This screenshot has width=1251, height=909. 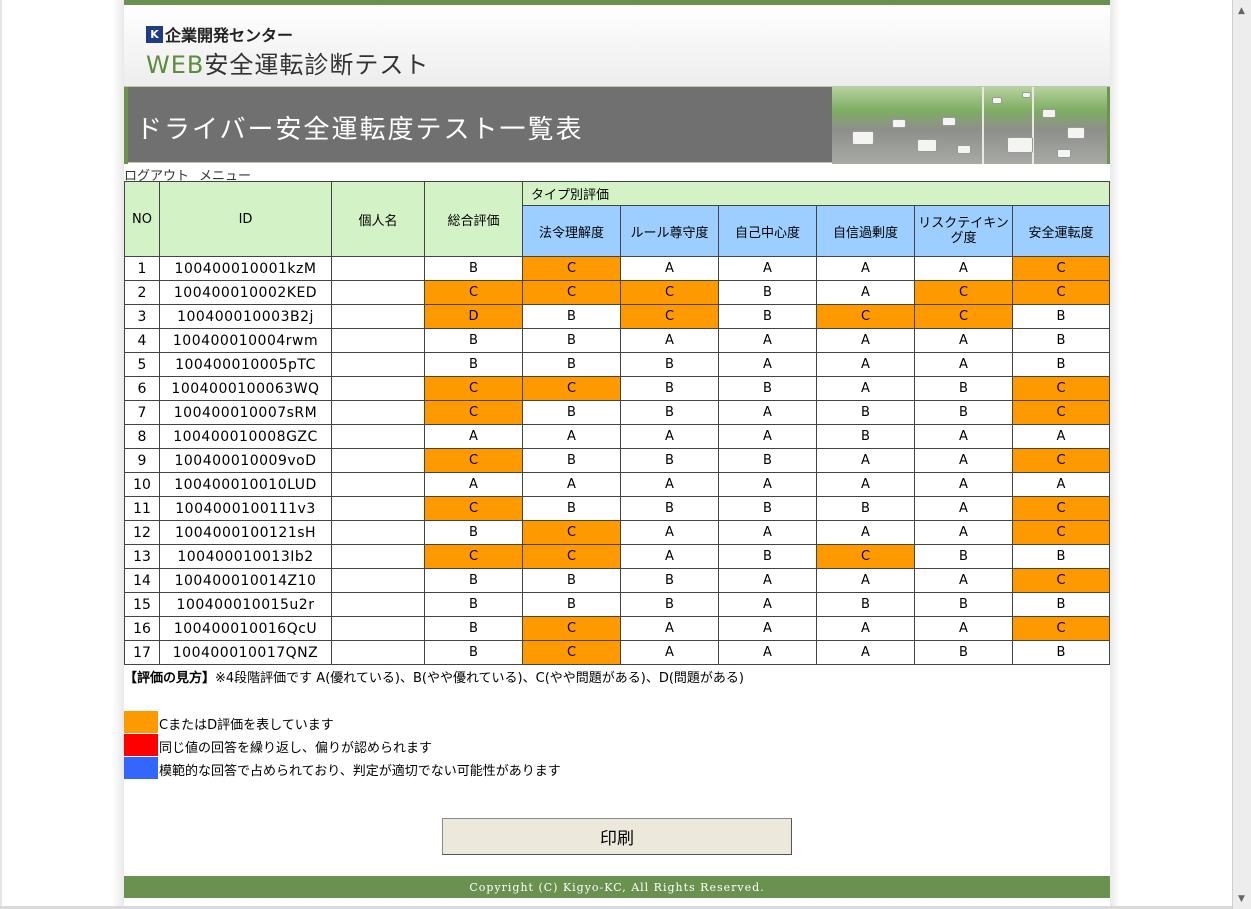 What do you see at coordinates (865, 231) in the screenshot?
I see `col-header-type-4: 自信過剰度` at bounding box center [865, 231].